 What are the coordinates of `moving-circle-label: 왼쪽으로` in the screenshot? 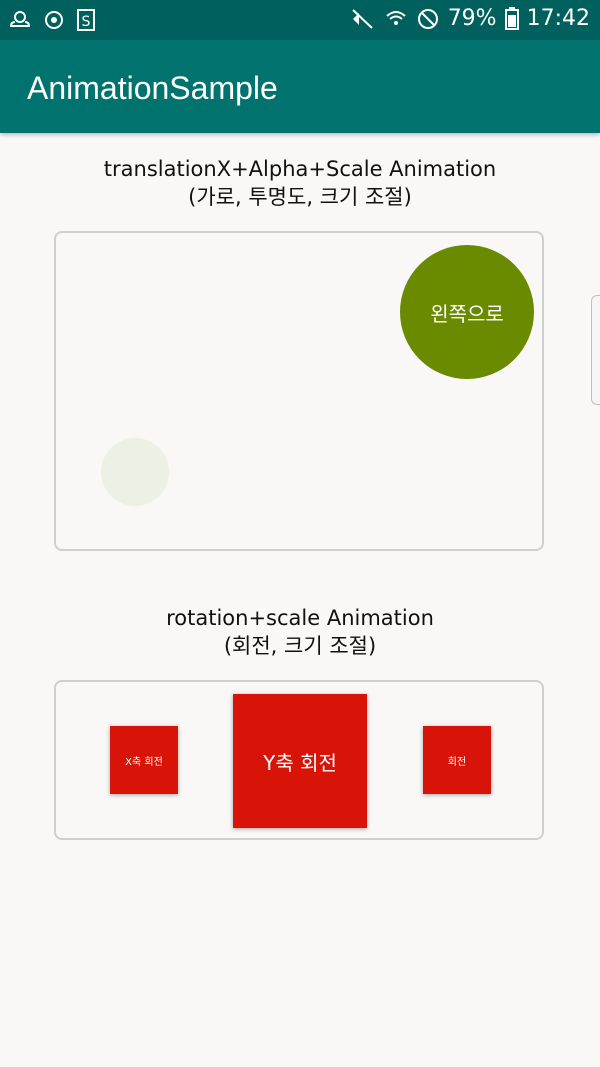 It's located at (467, 313).